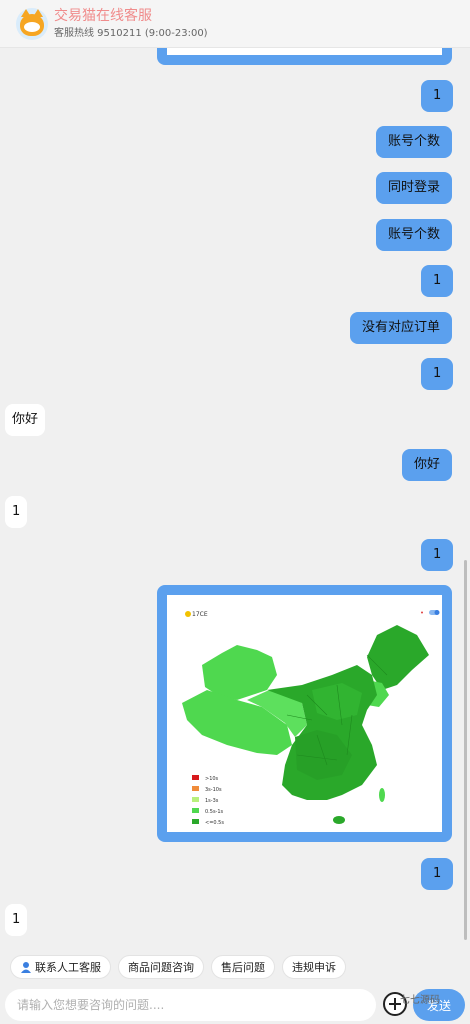  I want to click on legend-label: 1s-3s, so click(212, 801).